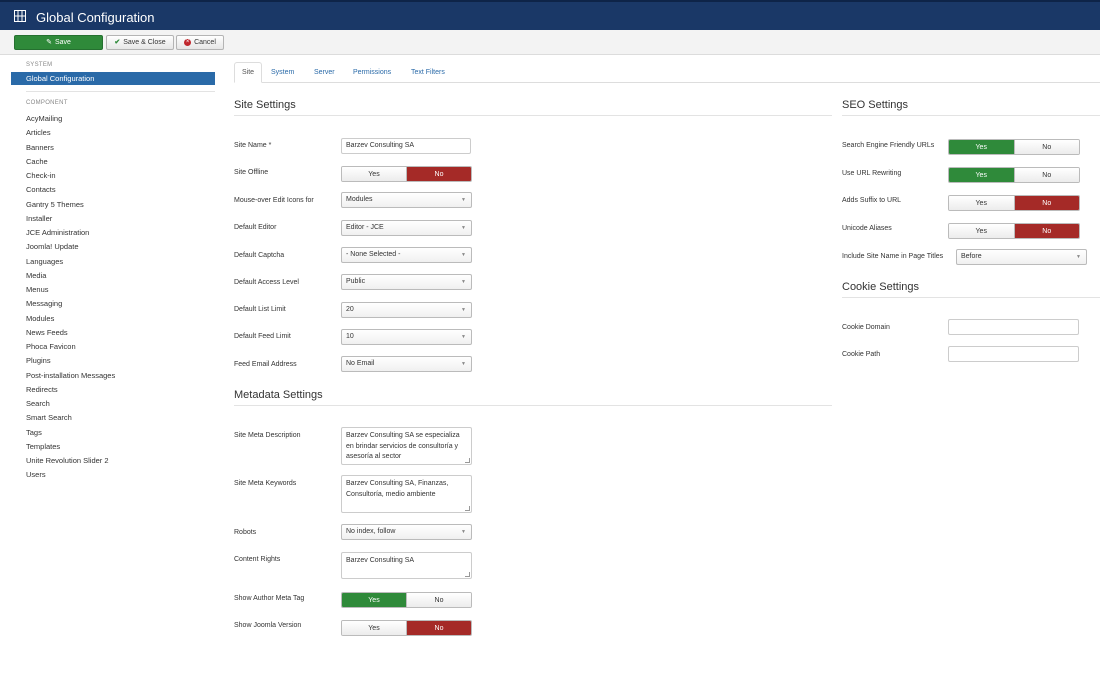  Describe the element at coordinates (113, 433) in the screenshot. I see `sidebar-item: Tags` at that location.